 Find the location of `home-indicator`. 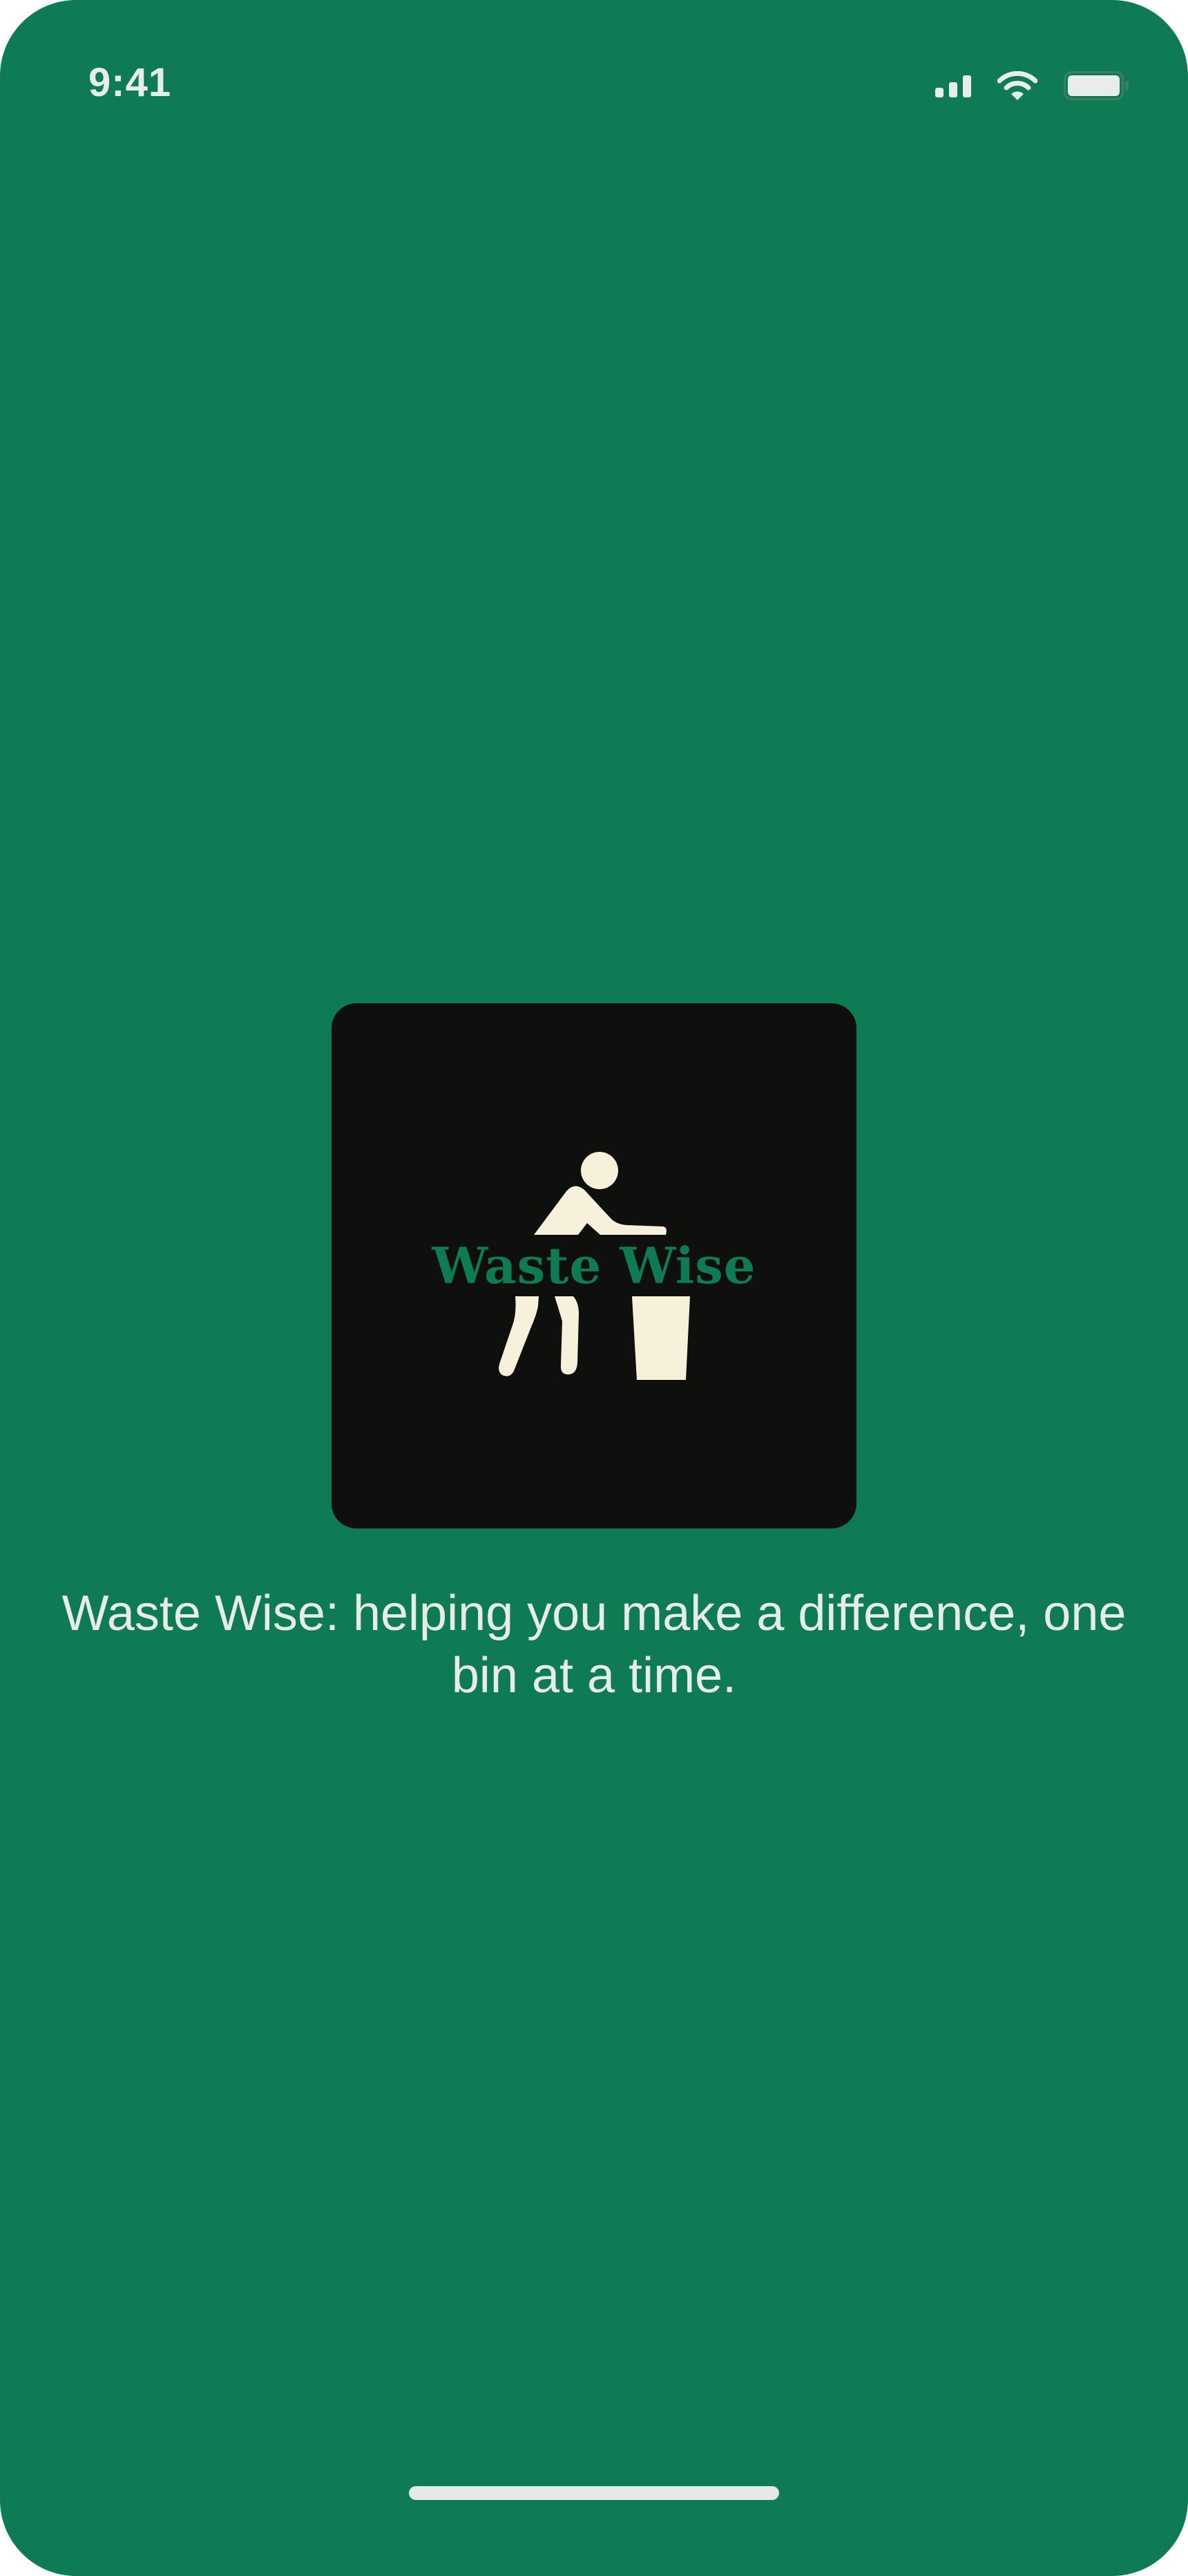

home-indicator is located at coordinates (594, 2493).